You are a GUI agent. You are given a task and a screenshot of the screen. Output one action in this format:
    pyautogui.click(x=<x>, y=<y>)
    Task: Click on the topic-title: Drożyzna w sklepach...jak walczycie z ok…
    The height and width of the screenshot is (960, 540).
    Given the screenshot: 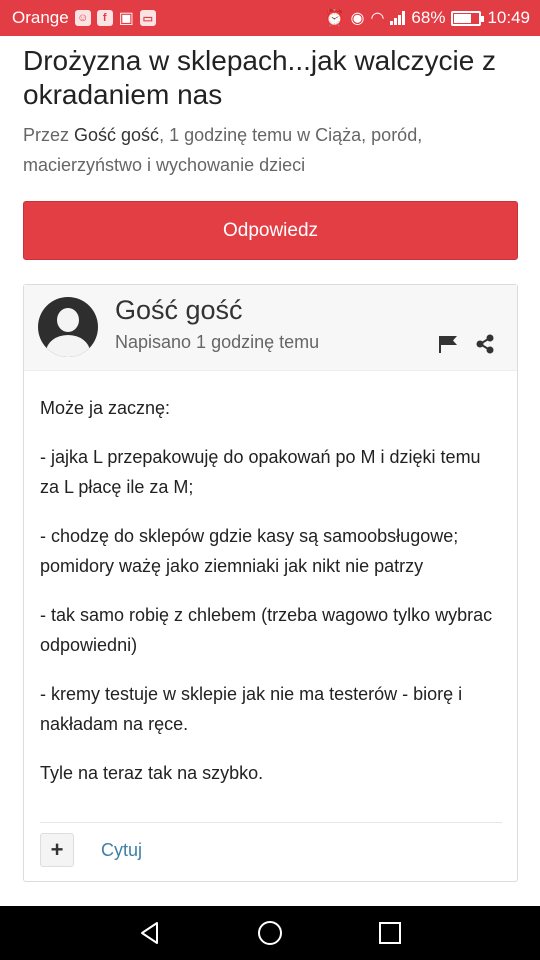 What is the action you would take?
    pyautogui.click(x=260, y=77)
    